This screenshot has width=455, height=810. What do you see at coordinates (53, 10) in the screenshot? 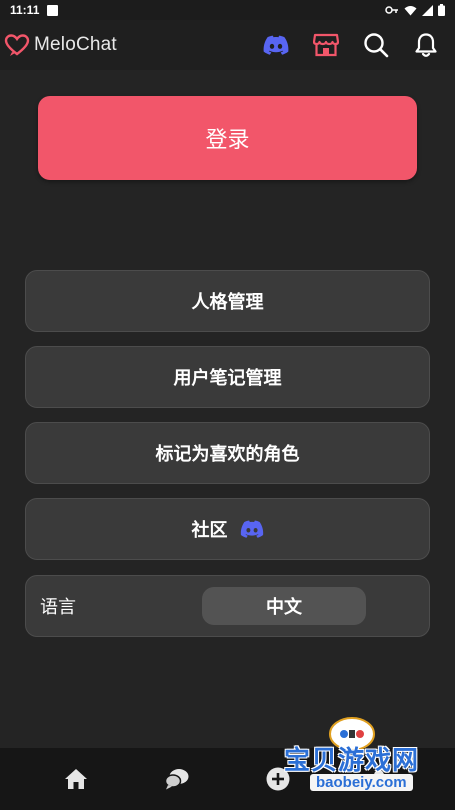
I see `notification-icon` at bounding box center [53, 10].